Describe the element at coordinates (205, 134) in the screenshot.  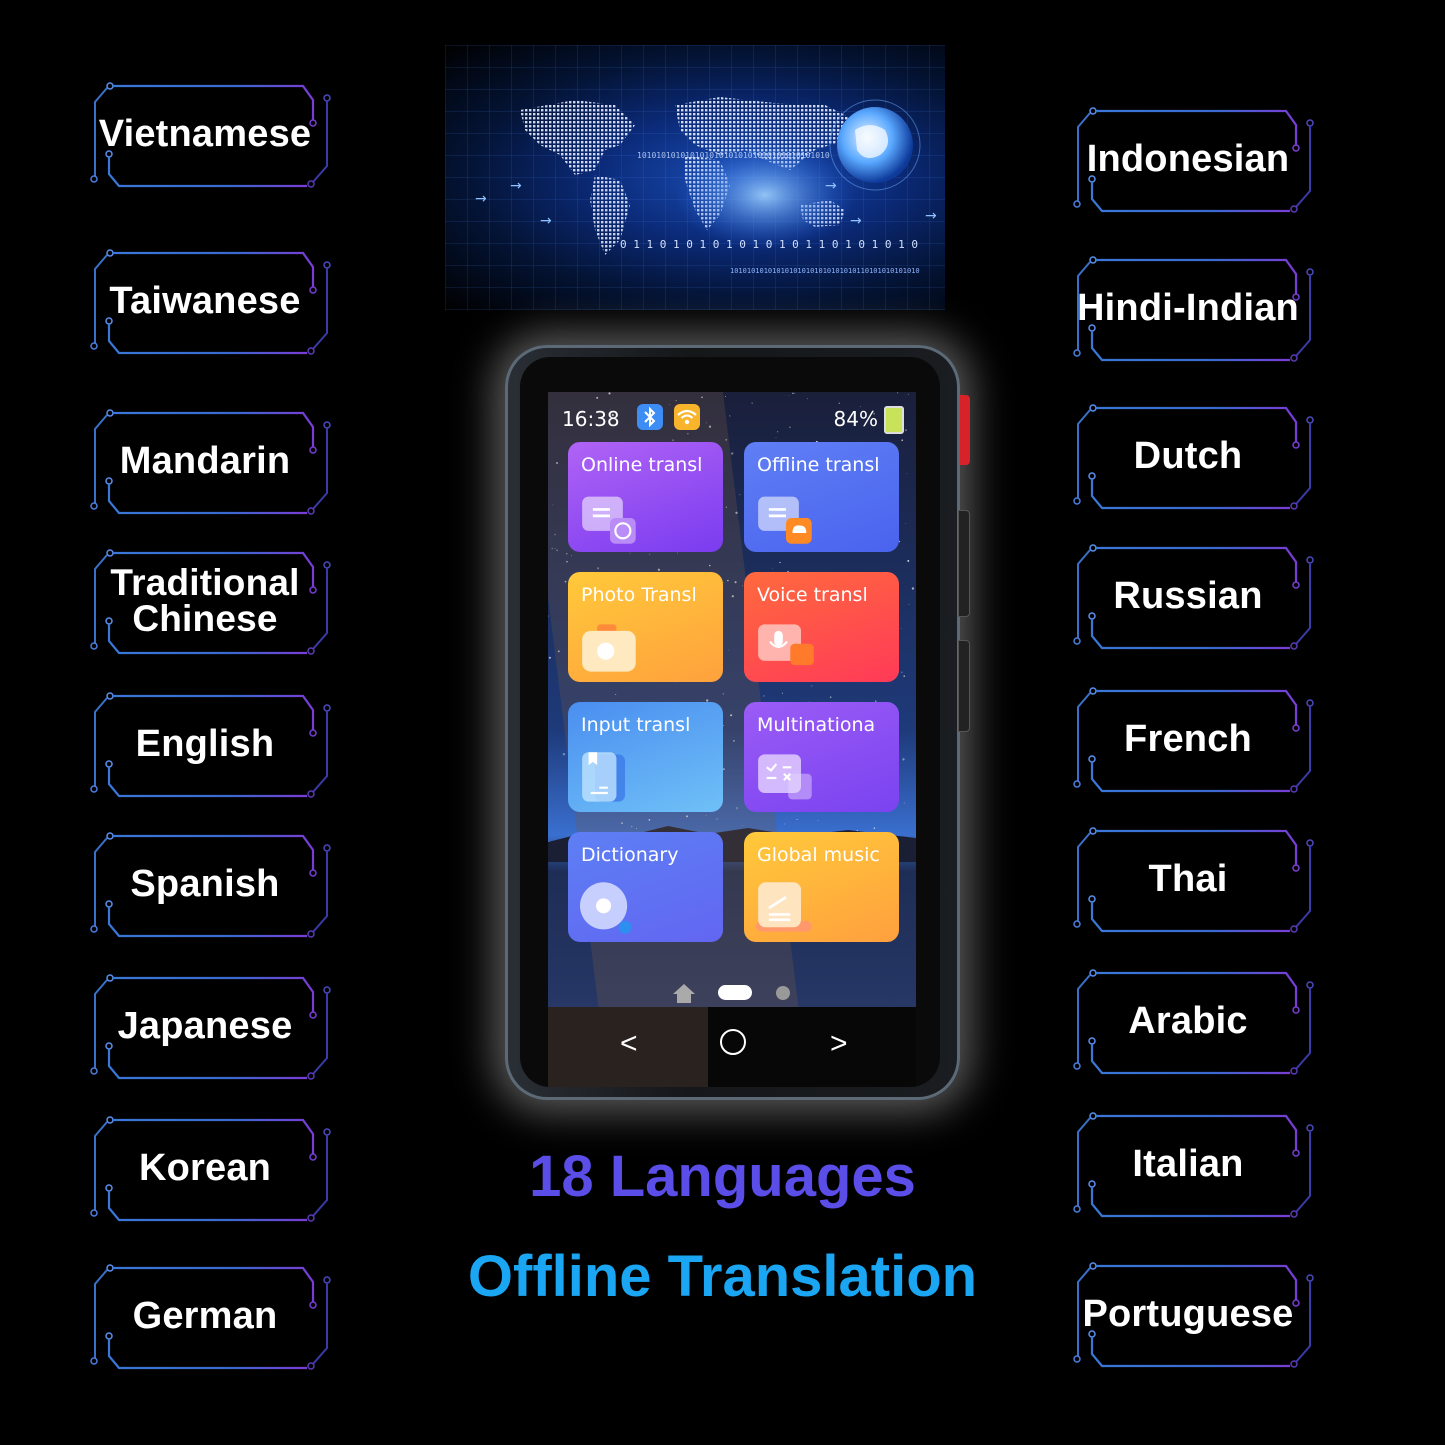
I see `language-label: Vietnamese` at that location.